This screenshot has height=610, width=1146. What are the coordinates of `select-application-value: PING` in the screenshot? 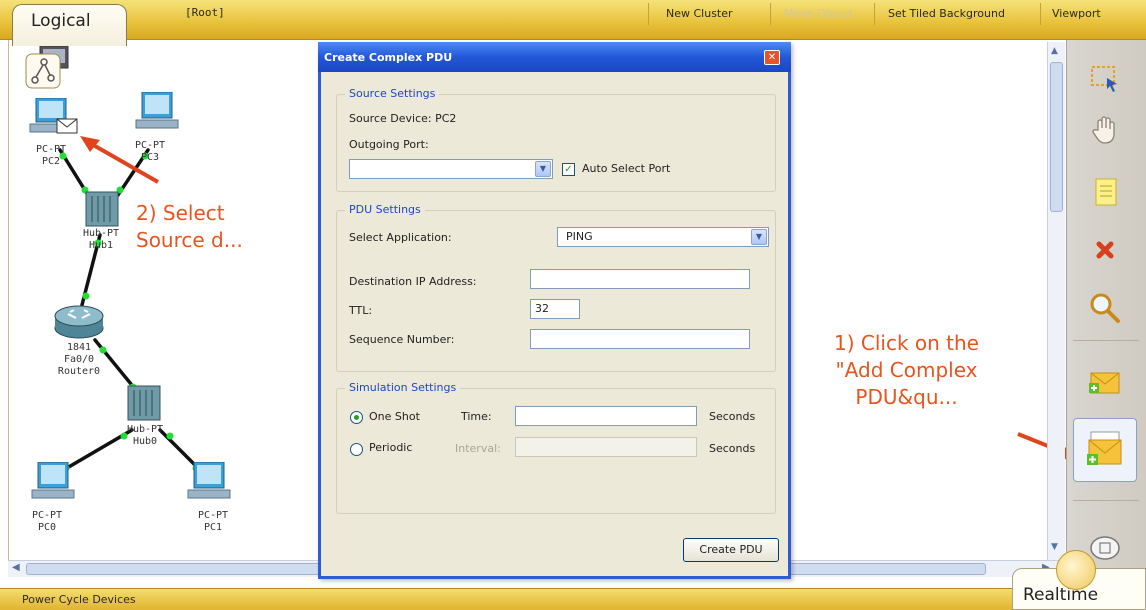 It's located at (579, 236).